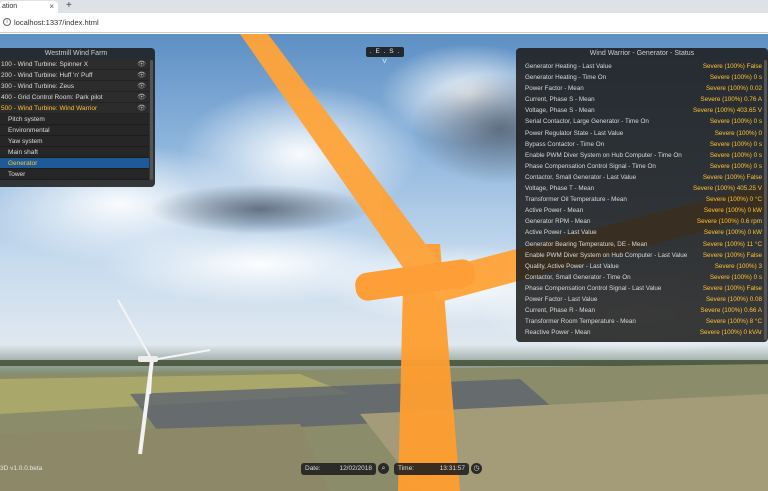 This screenshot has height=491, width=768. I want to click on status-row: Active Power - Mean Severe (100%) 0 kW, so click(643, 210).